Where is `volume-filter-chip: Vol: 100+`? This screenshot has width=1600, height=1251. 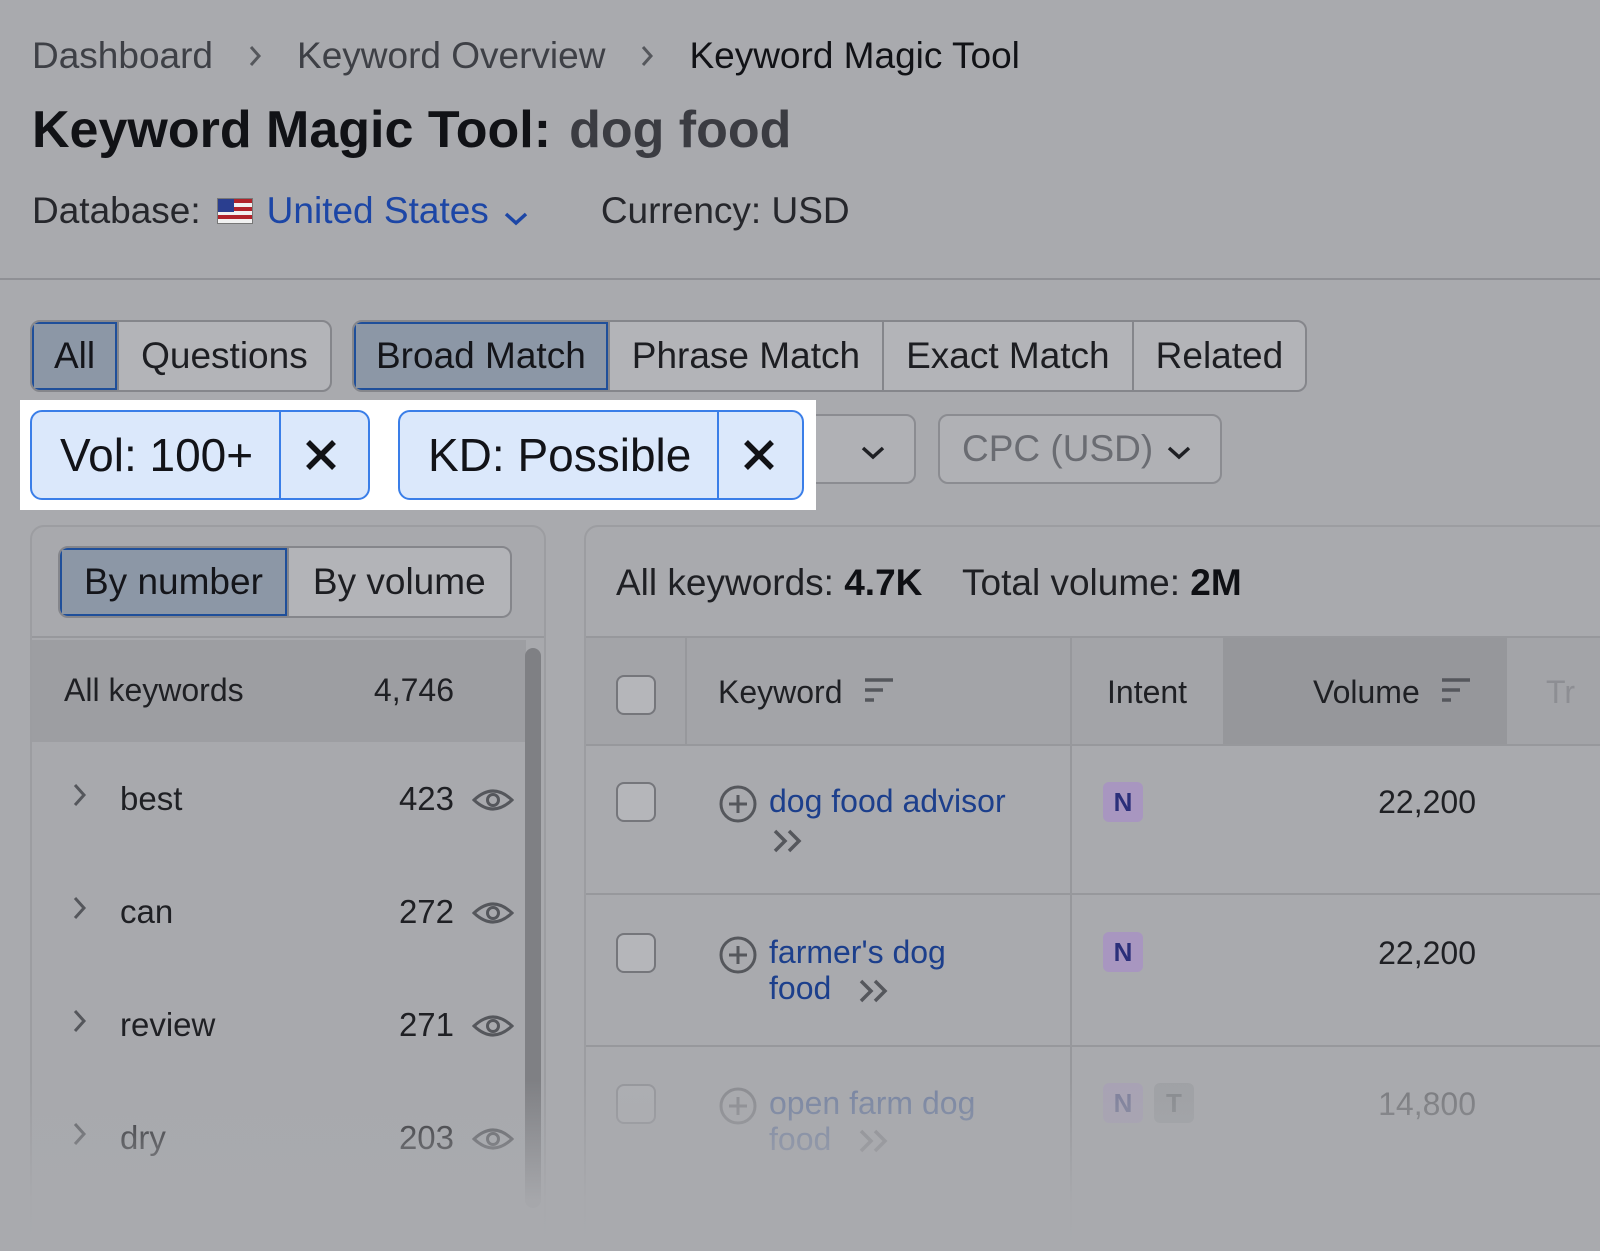
volume-filter-chip: Vol: 100+ is located at coordinates (200, 455).